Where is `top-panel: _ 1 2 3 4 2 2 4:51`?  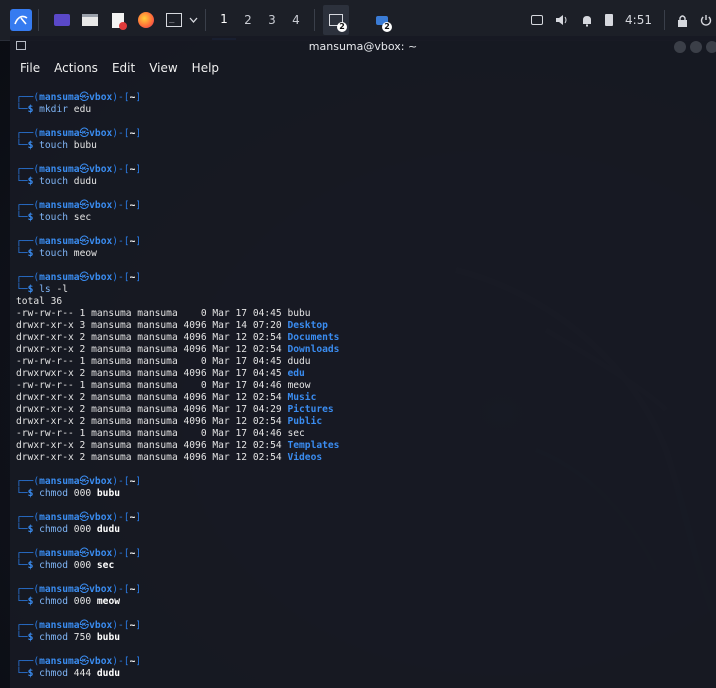 top-panel: _ 1 2 3 4 2 2 4:51 is located at coordinates (358, 20).